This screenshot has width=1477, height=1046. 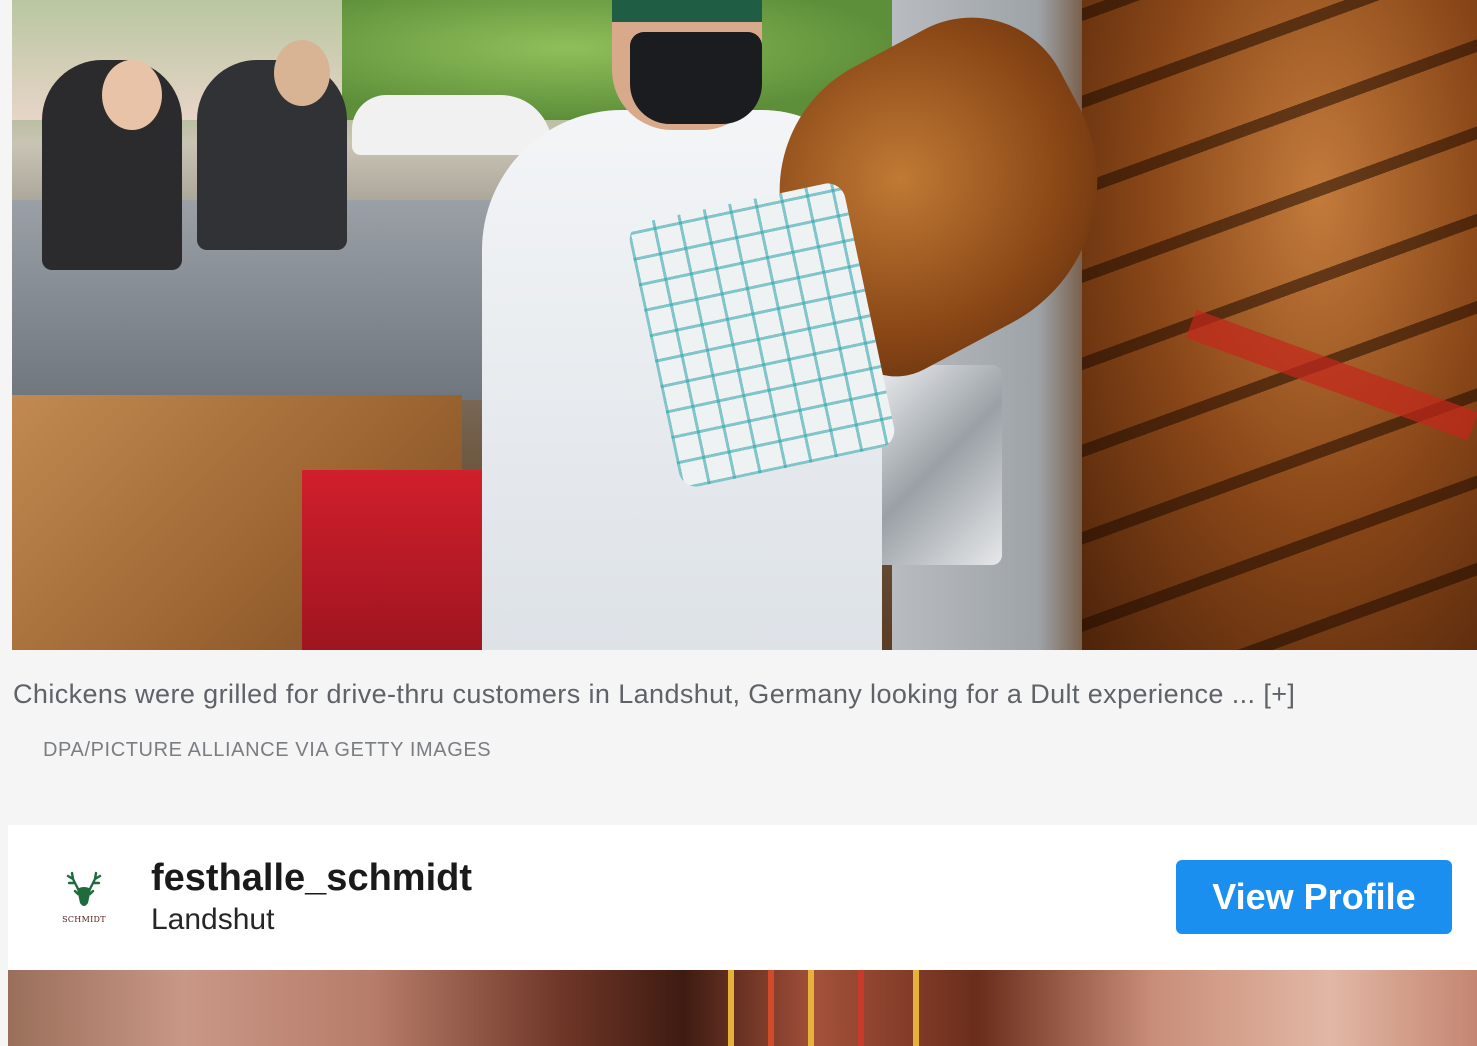 What do you see at coordinates (212, 920) in the screenshot?
I see `profile-location: Landshut` at bounding box center [212, 920].